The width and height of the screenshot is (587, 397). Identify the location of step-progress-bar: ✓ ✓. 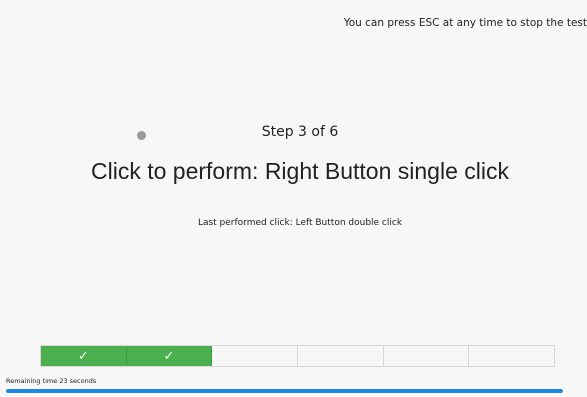
(297, 356).